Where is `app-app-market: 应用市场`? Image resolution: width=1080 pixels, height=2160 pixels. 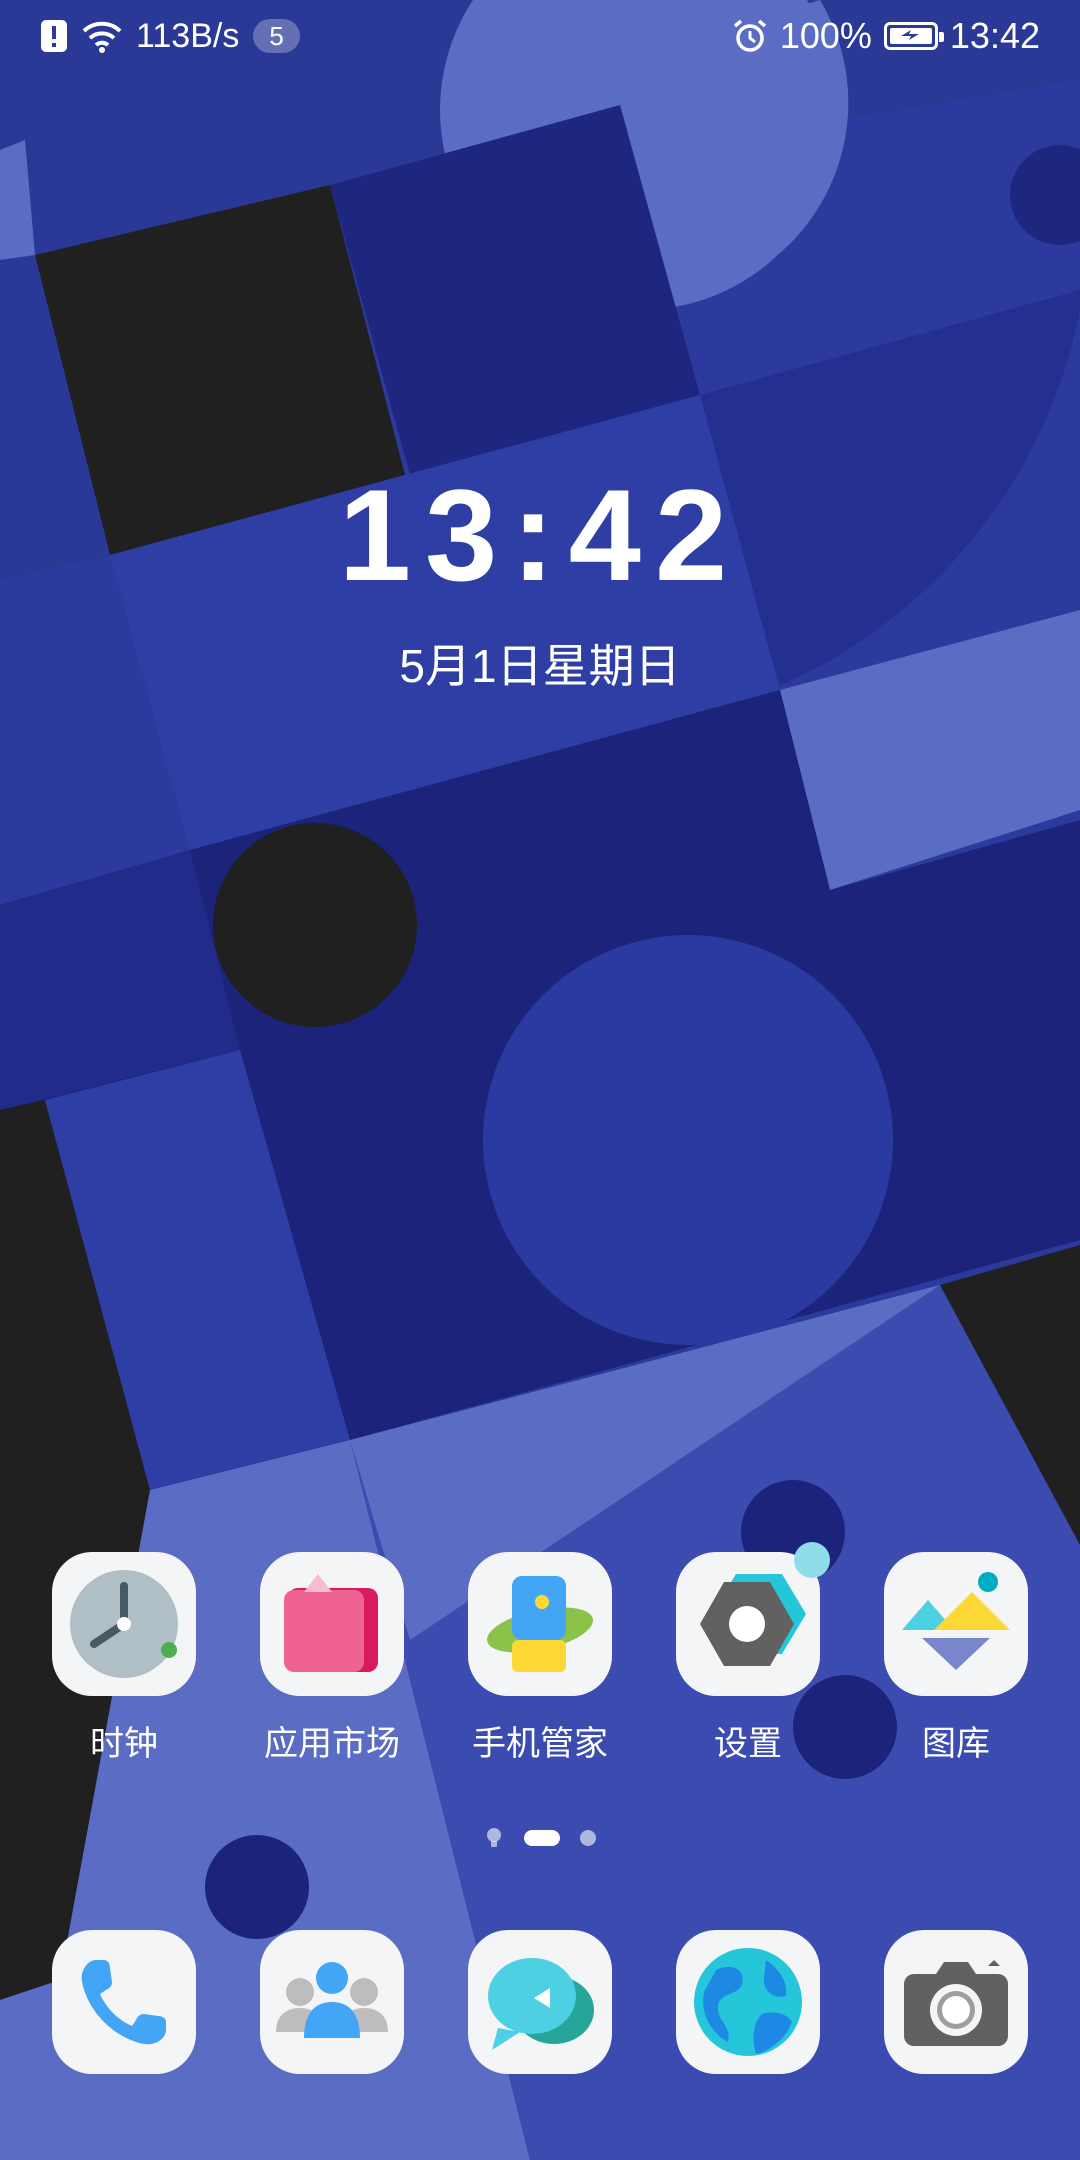
app-app-market: 应用市场 is located at coordinates (332, 1658).